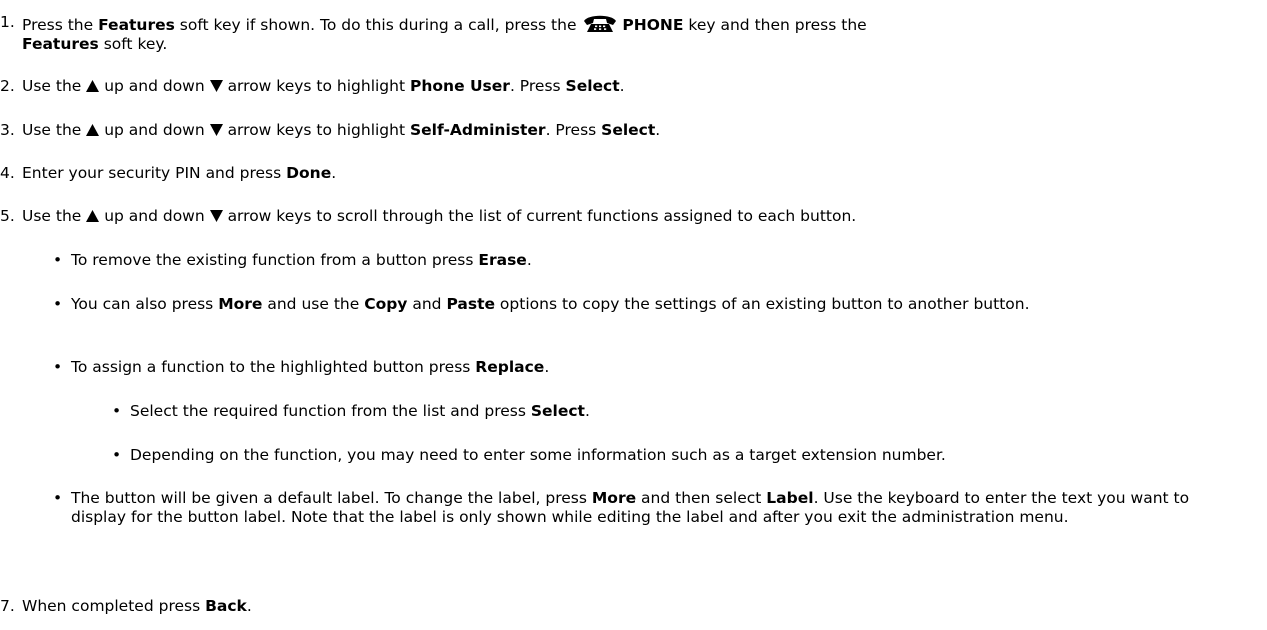 The height and width of the screenshot is (630, 1267). Describe the element at coordinates (226, 606) in the screenshot. I see `bold-term: Back` at that location.